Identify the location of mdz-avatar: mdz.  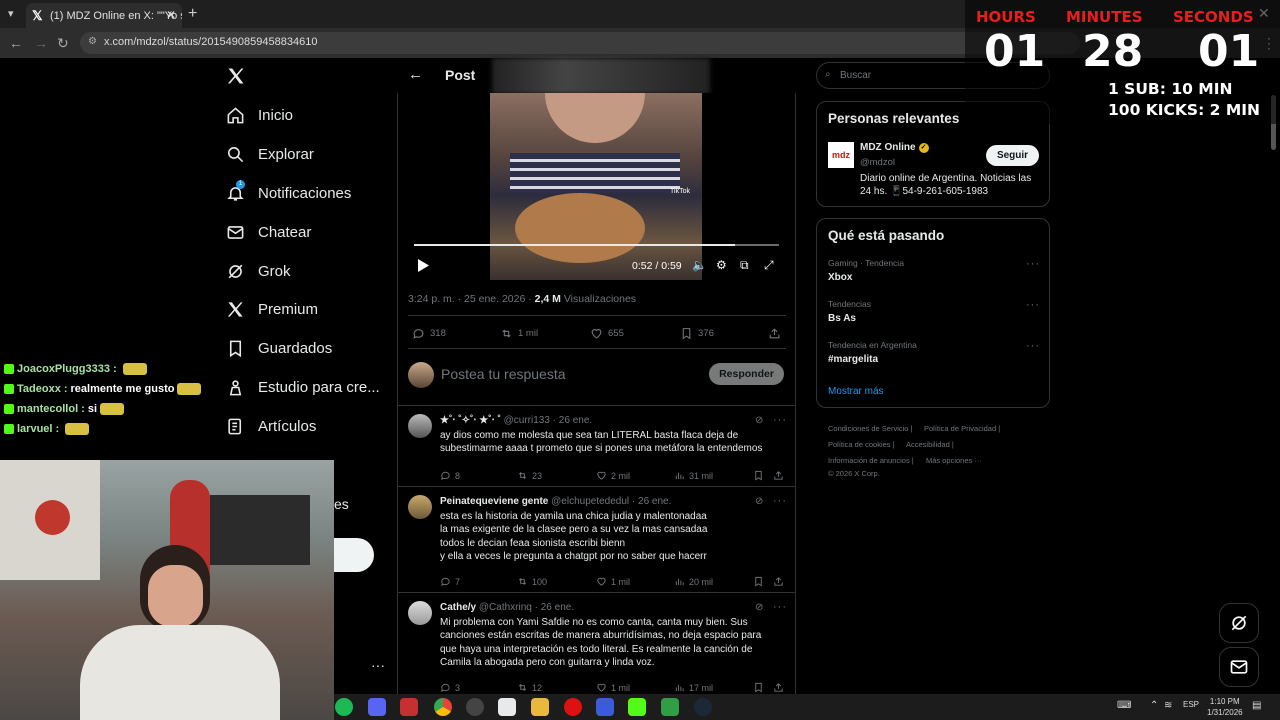
(841, 155).